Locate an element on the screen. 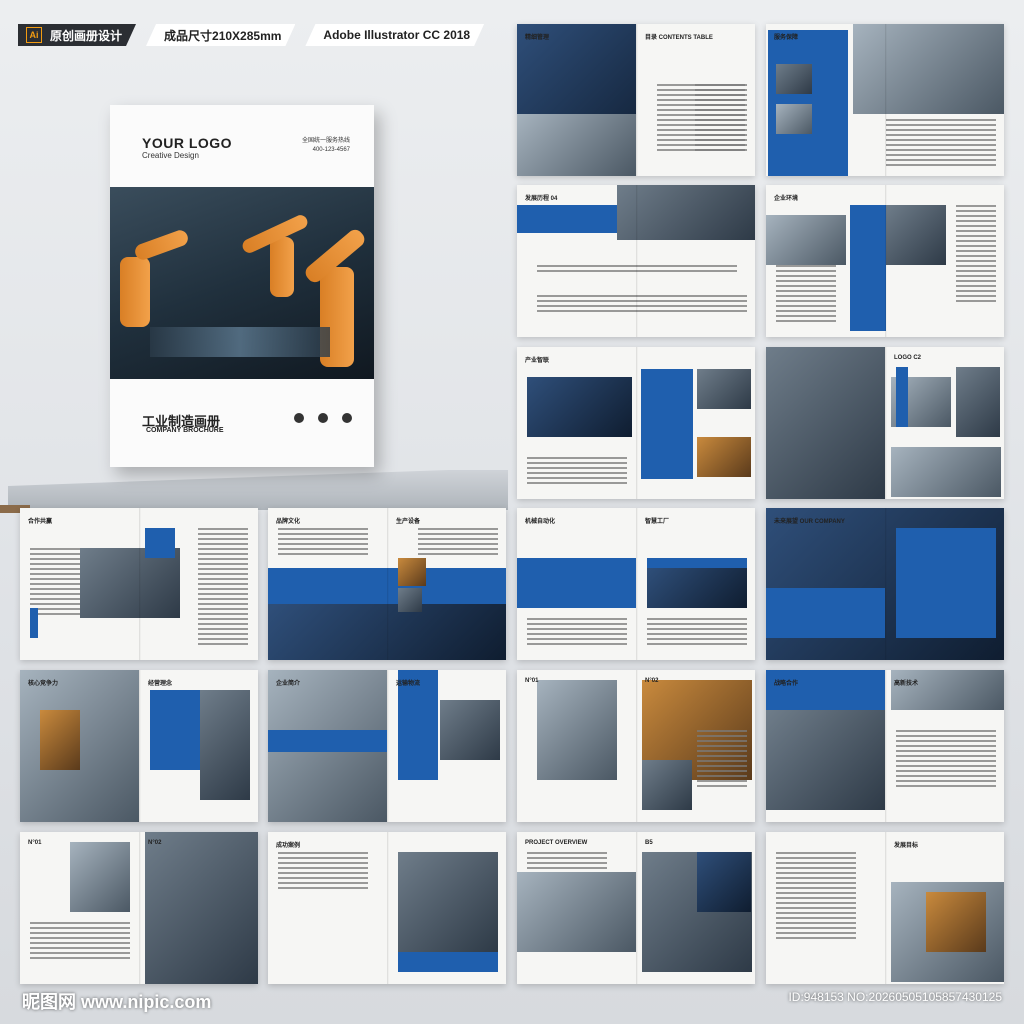 This screenshot has height=1024, width=1024. hotline-number: 400-123-4567 is located at coordinates (331, 150).